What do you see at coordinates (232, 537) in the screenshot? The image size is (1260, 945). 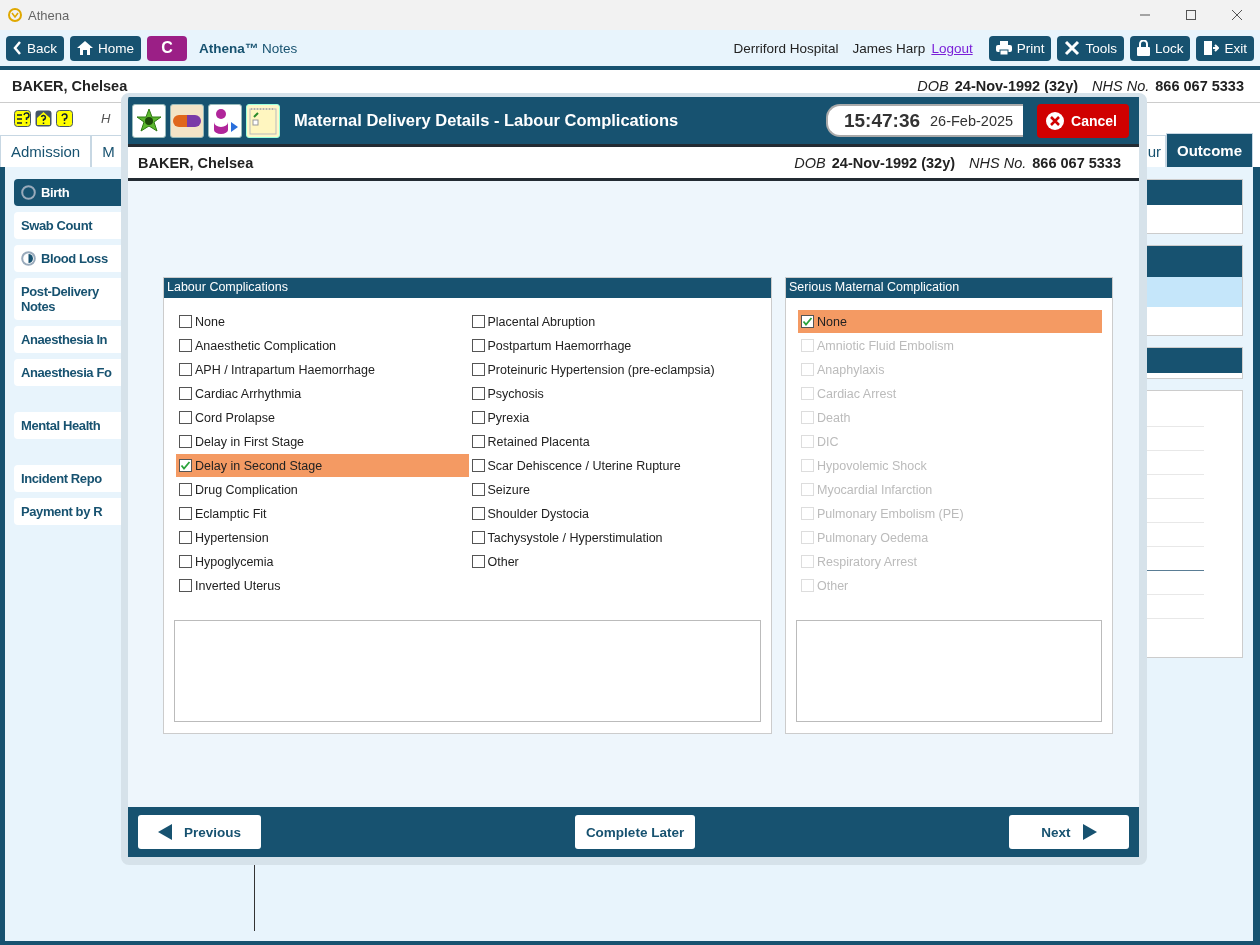 I see `checkbox-label: Hypertension` at bounding box center [232, 537].